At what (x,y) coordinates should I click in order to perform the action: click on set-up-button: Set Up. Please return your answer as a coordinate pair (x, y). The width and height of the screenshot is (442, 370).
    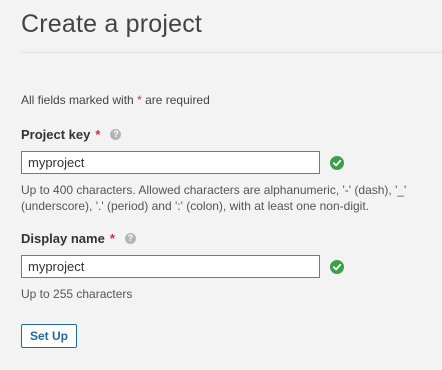
    Looking at the image, I should click on (49, 336).